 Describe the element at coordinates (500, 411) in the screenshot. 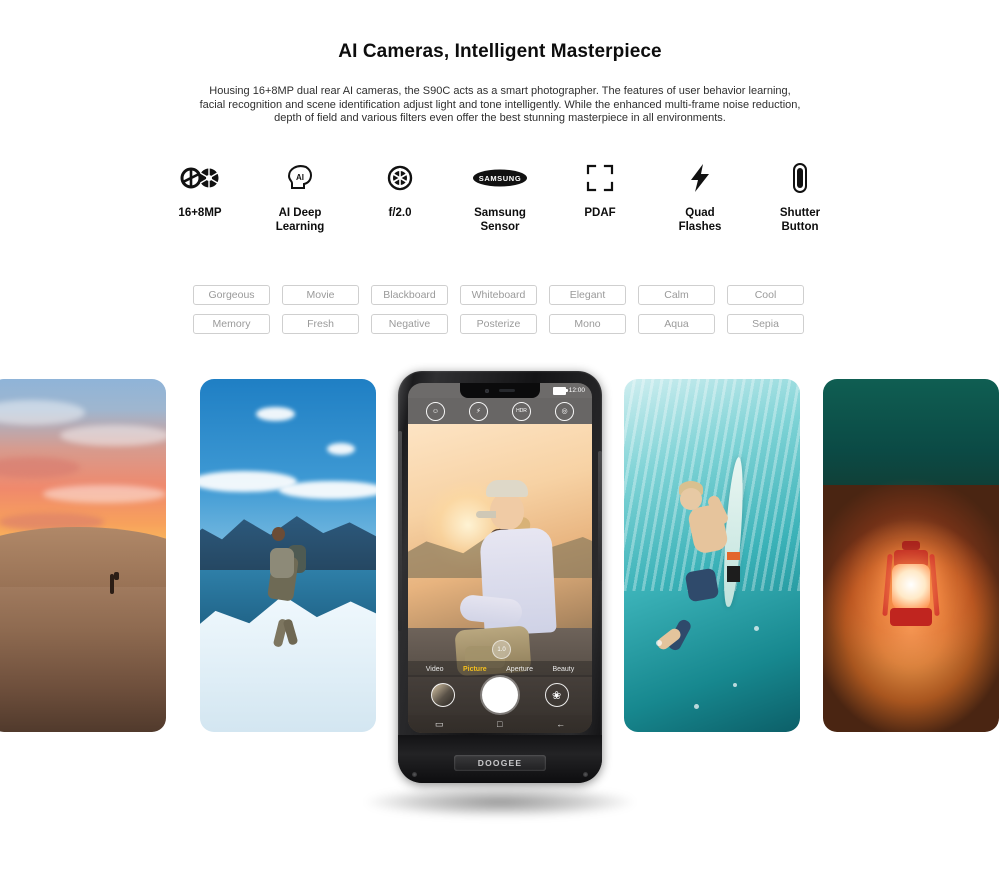

I see `camera-top-toolbar: ☺ ⚡ HDR ◎` at that location.